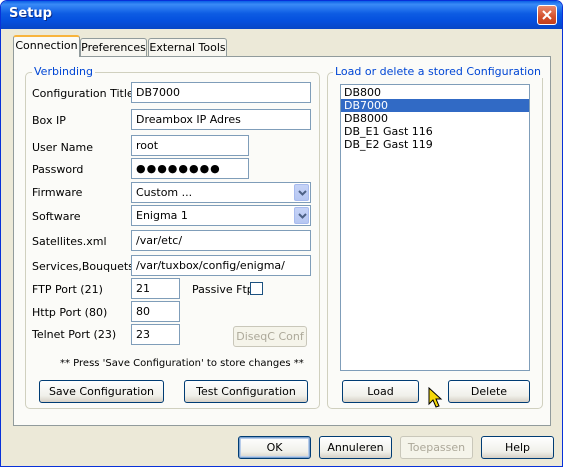 Image resolution: width=565 pixels, height=469 pixels. Describe the element at coordinates (435, 144) in the screenshot. I see `list-item: DB_E2 Gast 119` at that location.